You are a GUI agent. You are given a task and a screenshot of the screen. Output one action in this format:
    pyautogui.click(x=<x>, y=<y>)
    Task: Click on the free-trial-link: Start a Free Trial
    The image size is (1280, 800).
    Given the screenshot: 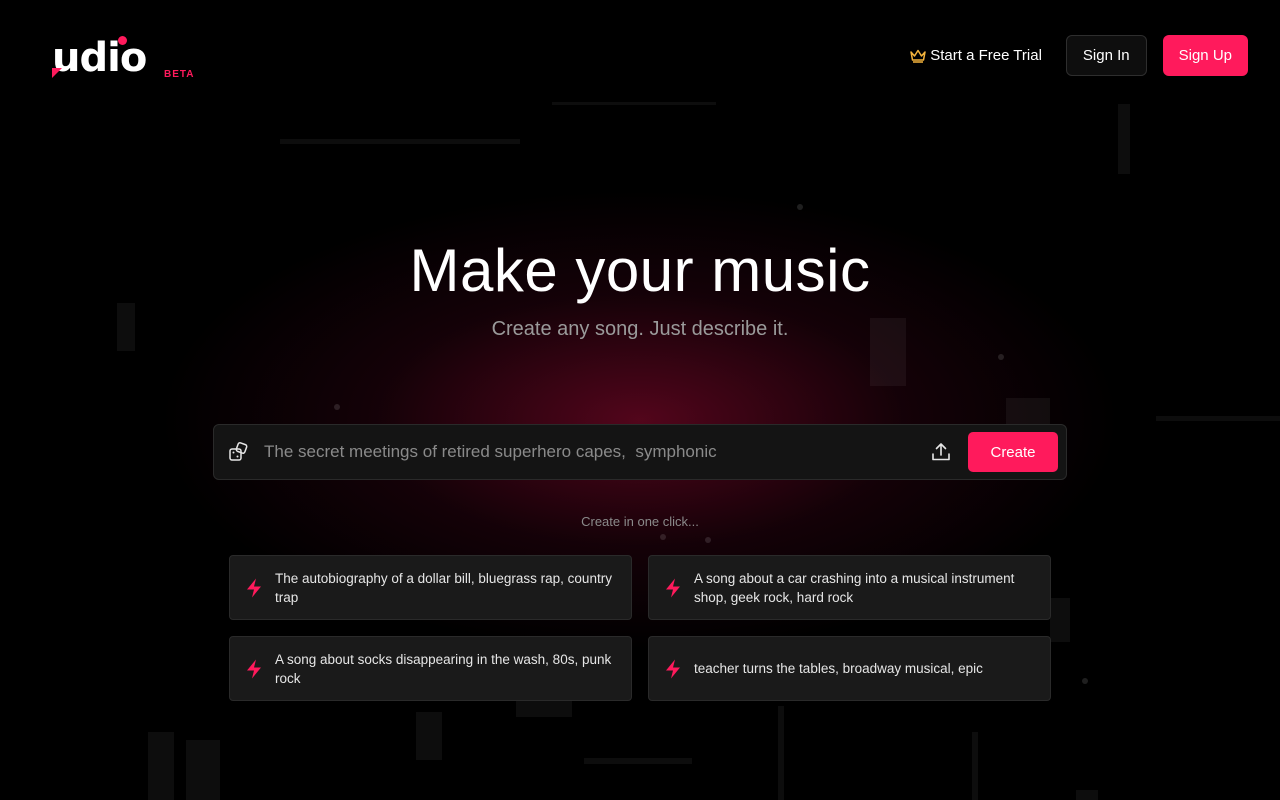 What is the action you would take?
    pyautogui.click(x=976, y=55)
    